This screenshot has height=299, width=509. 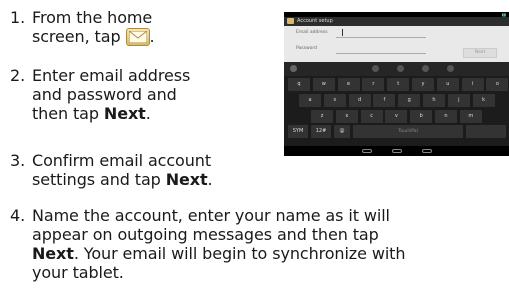 What do you see at coordinates (137, 37) in the screenshot?
I see `email-envelope-icon` at bounding box center [137, 37].